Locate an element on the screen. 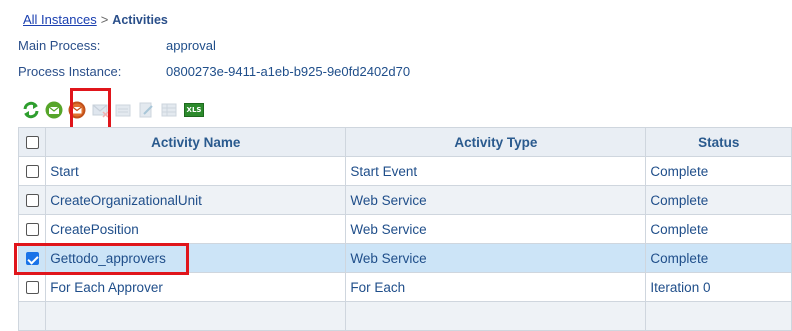  edit-disabled-icon is located at coordinates (146, 110).